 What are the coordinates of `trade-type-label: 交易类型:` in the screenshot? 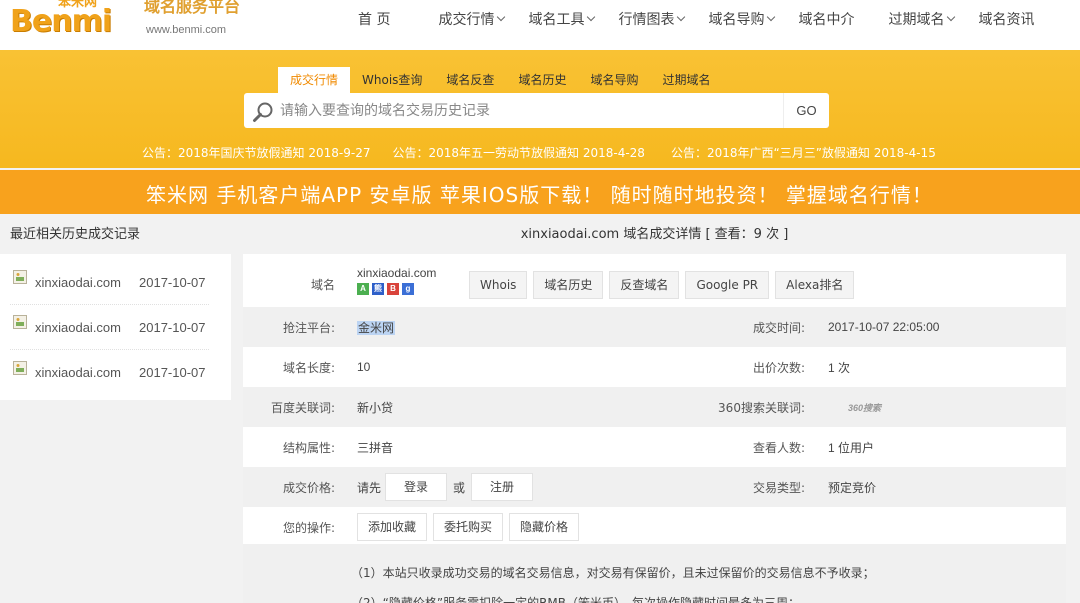 It's located at (778, 487).